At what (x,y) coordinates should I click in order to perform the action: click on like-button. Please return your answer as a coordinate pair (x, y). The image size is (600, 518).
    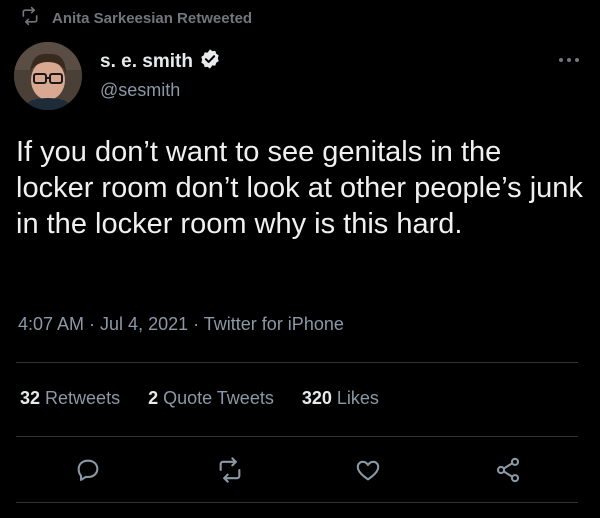
    Looking at the image, I should click on (368, 472).